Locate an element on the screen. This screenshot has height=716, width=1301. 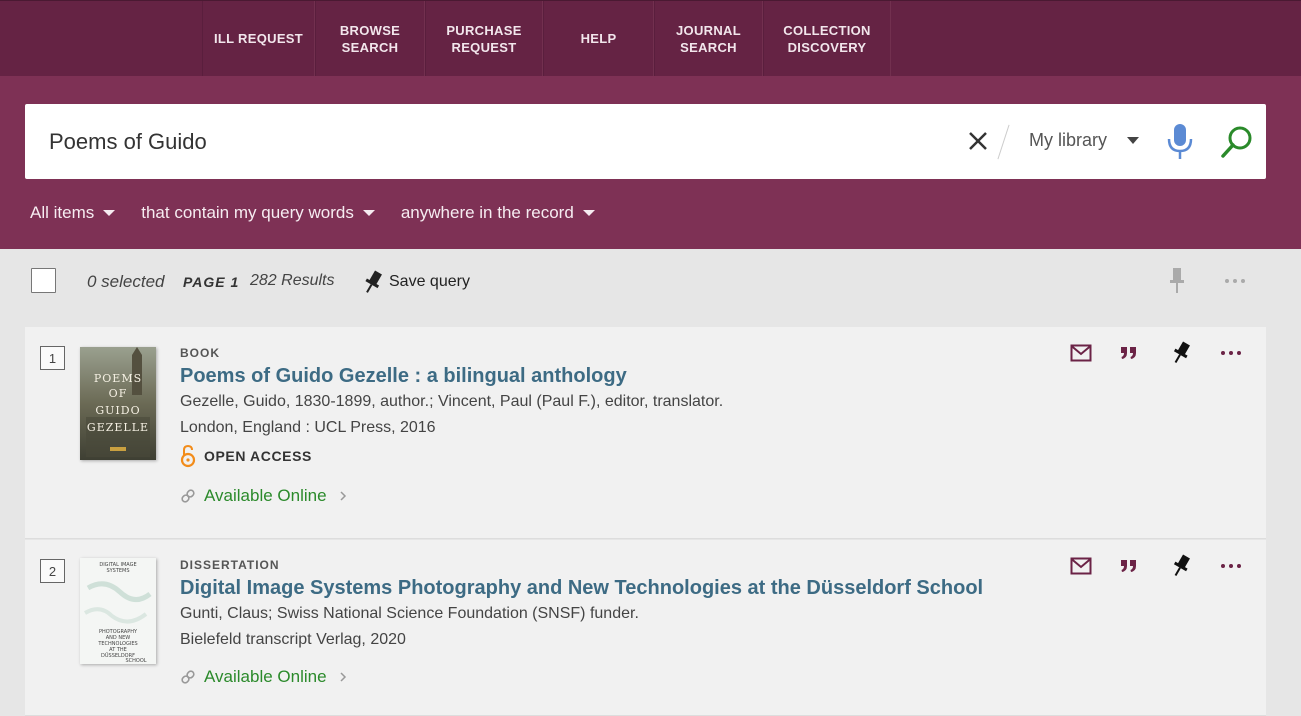
microphone-icon is located at coordinates (1180, 141).